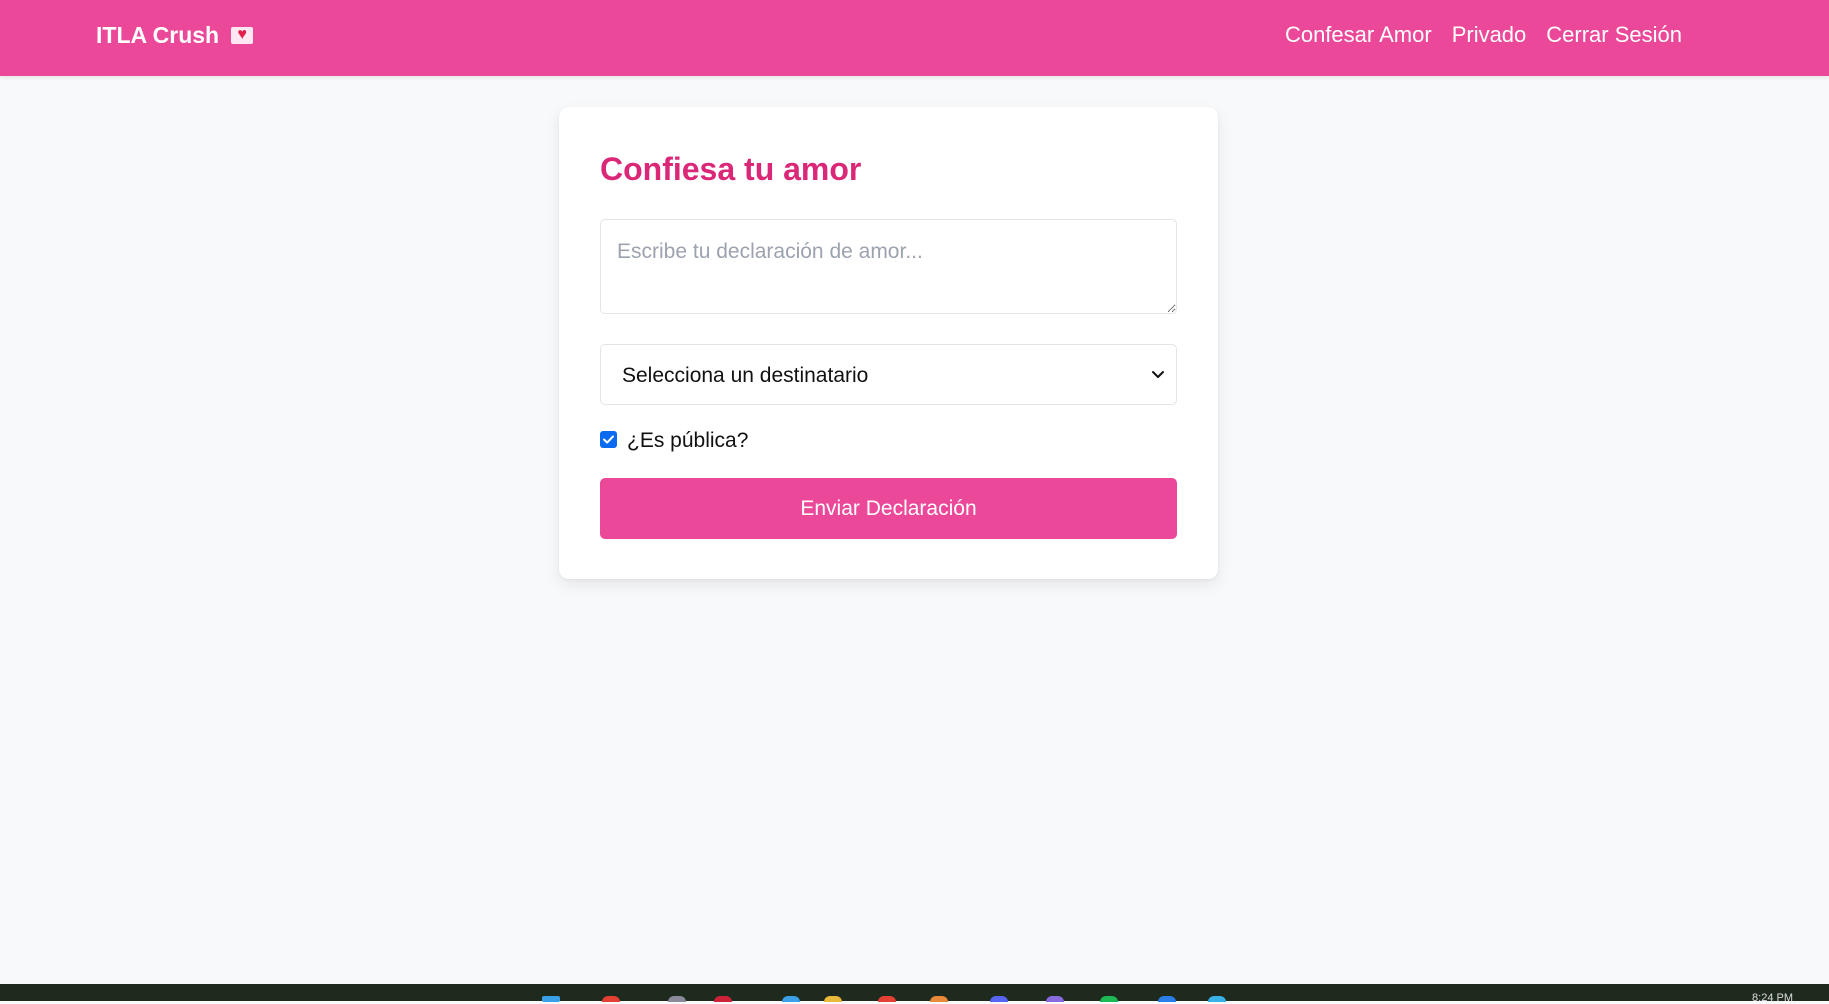 This screenshot has height=1004, width=1829. I want to click on message-textarea, so click(888, 266).